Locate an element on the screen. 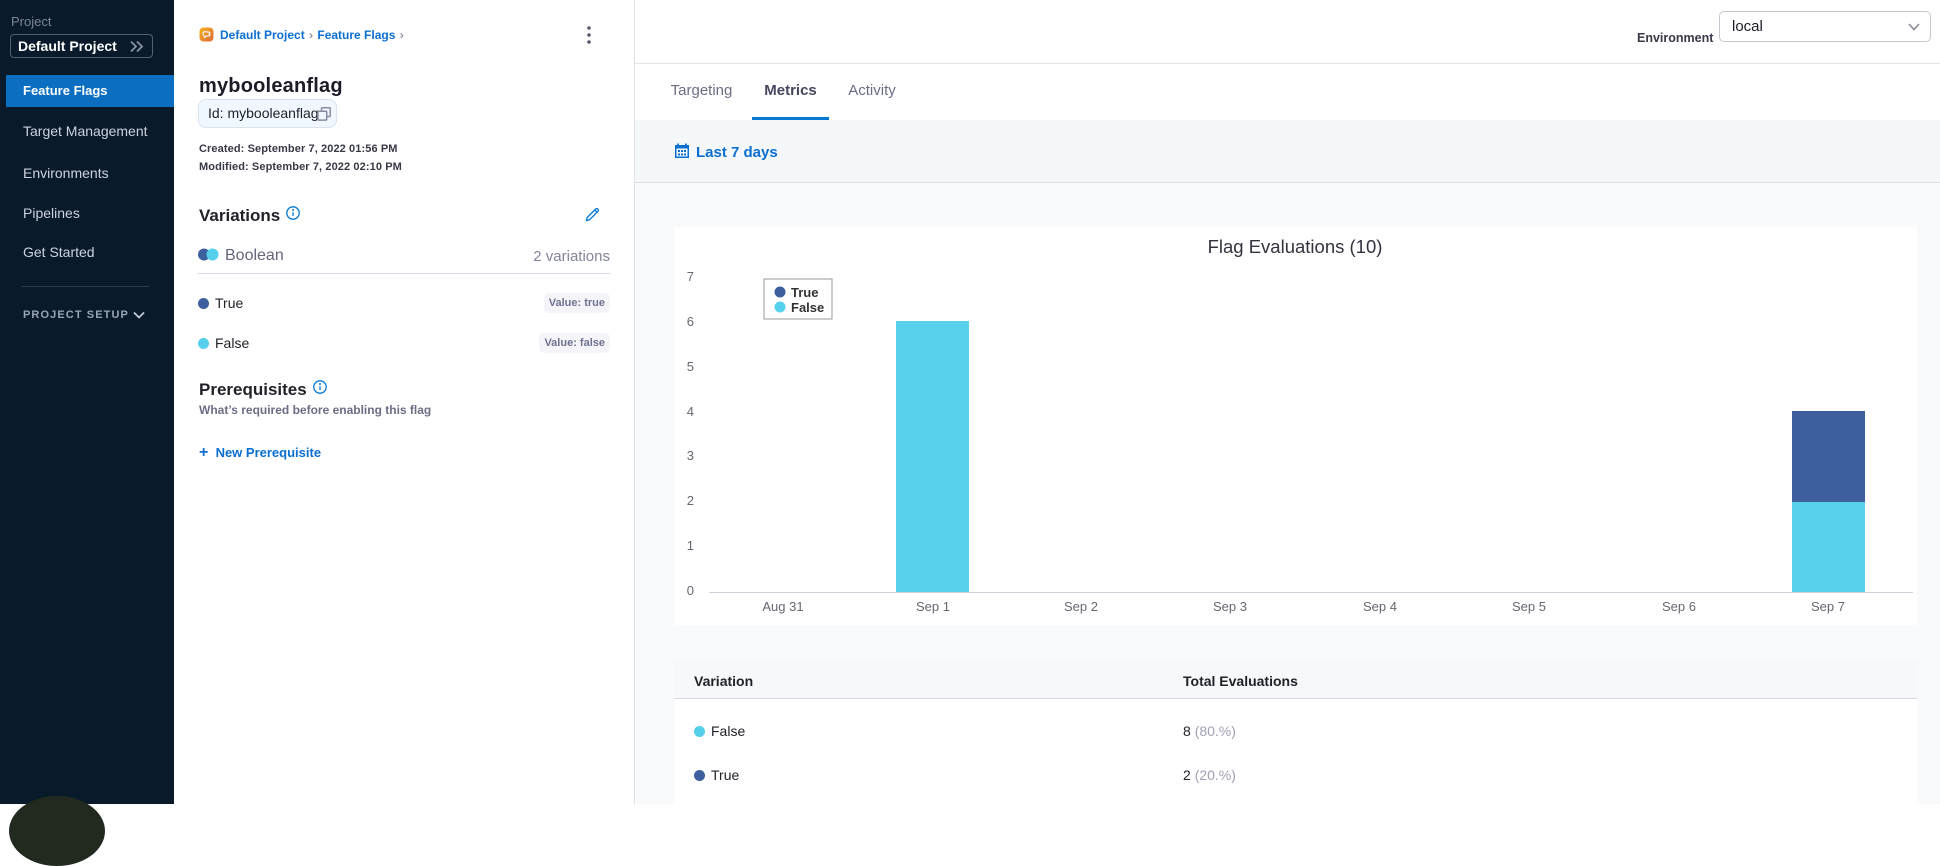  svg-text: 2 is located at coordinates (690, 500).